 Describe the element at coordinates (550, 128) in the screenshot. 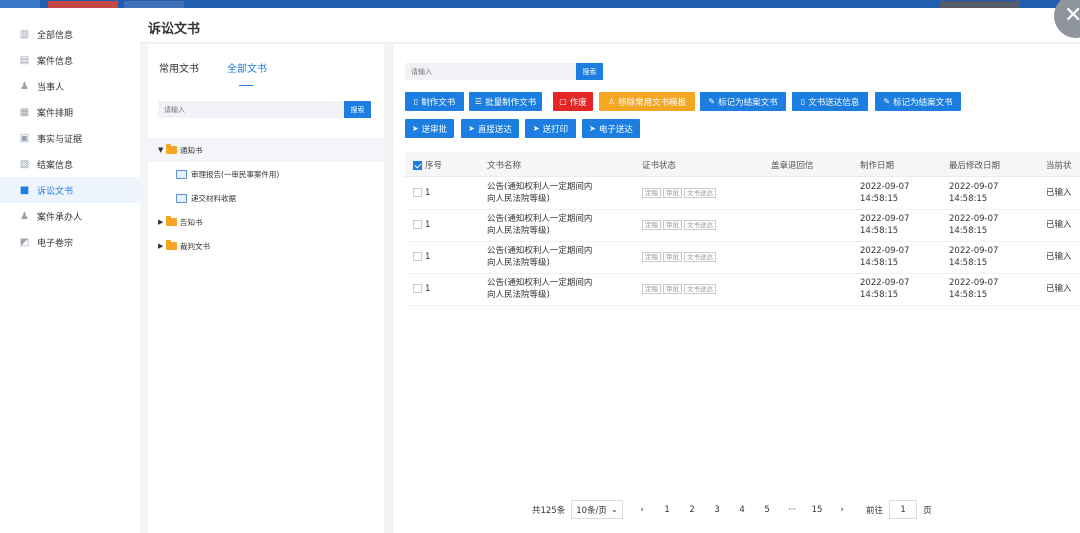

I see `send-print-button: ➤ 送打印` at that location.